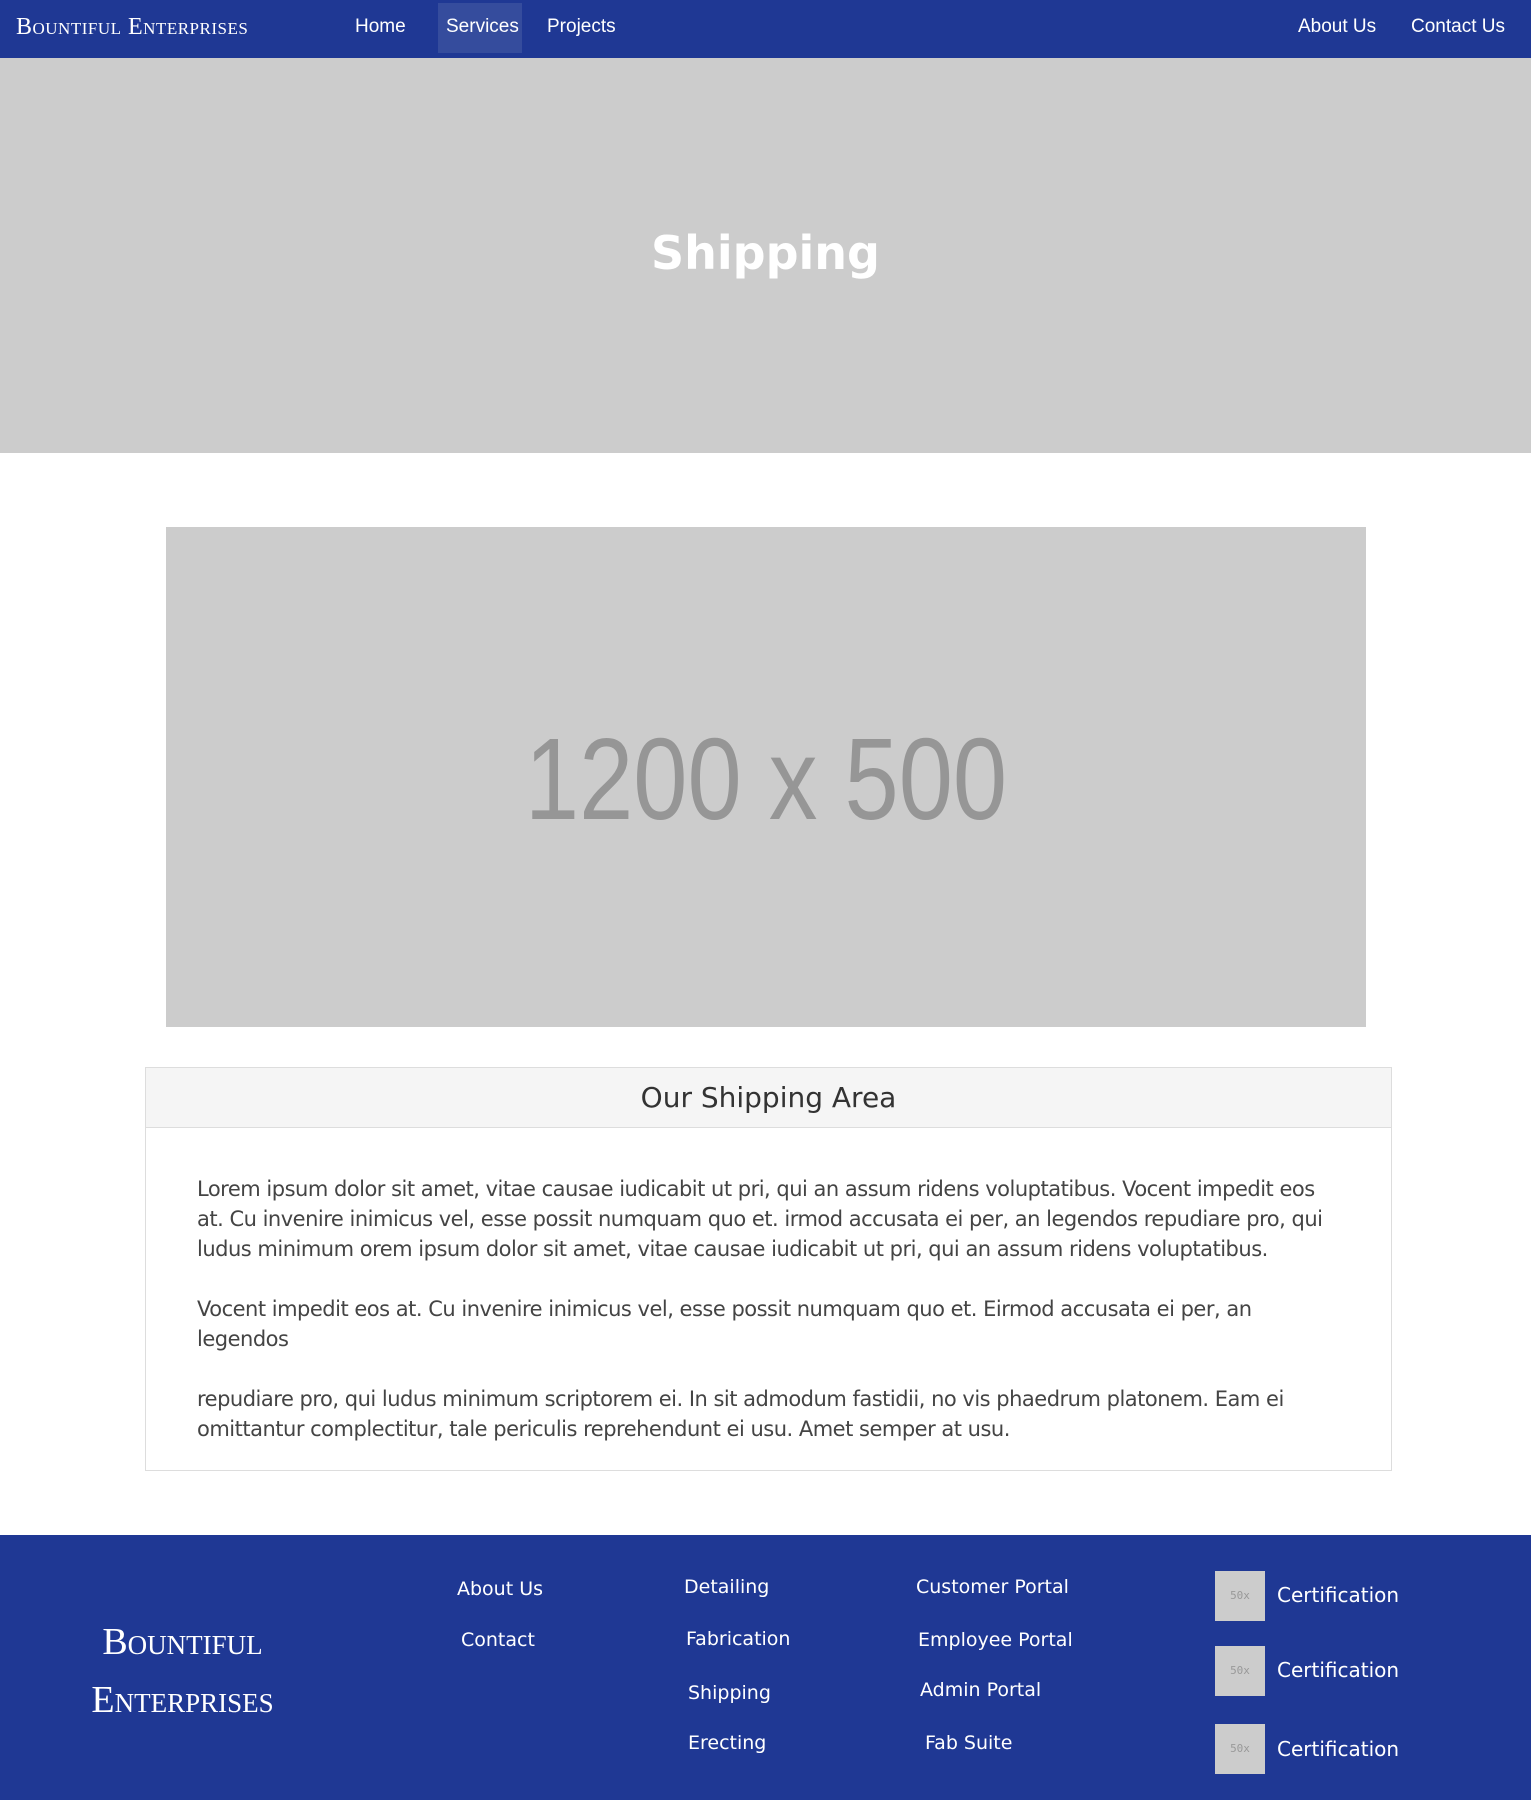 The width and height of the screenshot is (1531, 1800). I want to click on footer-link-admin-portal: Admin Portal, so click(980, 1690).